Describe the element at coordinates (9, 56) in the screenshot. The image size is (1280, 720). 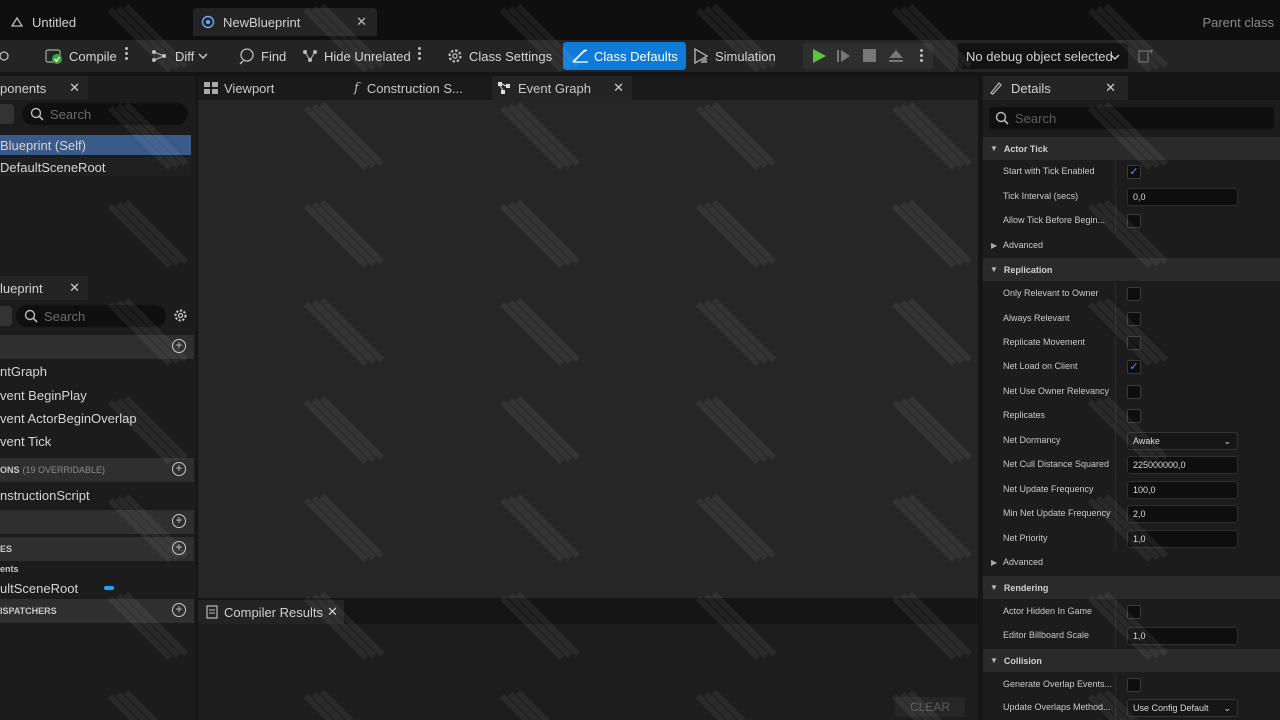
I see `save-icon` at that location.